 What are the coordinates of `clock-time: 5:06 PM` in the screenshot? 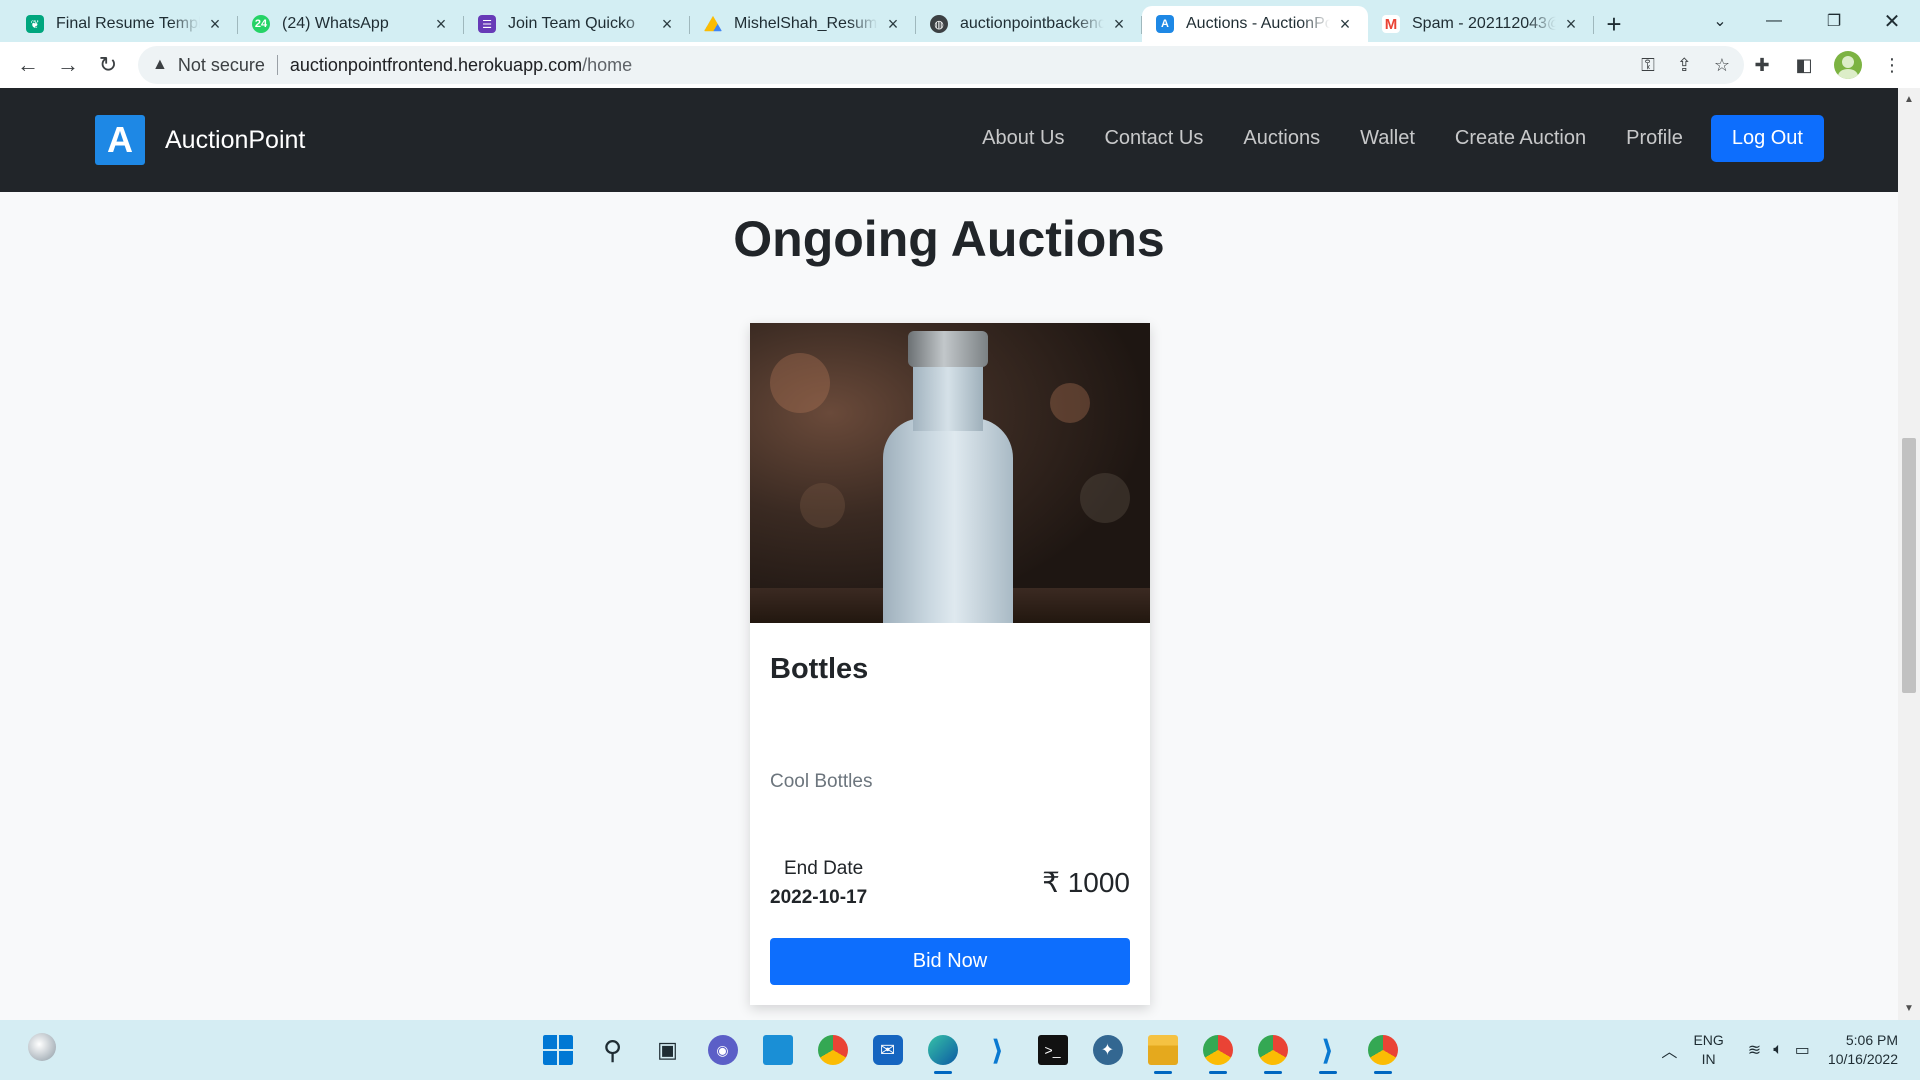 It's located at (1871, 1040).